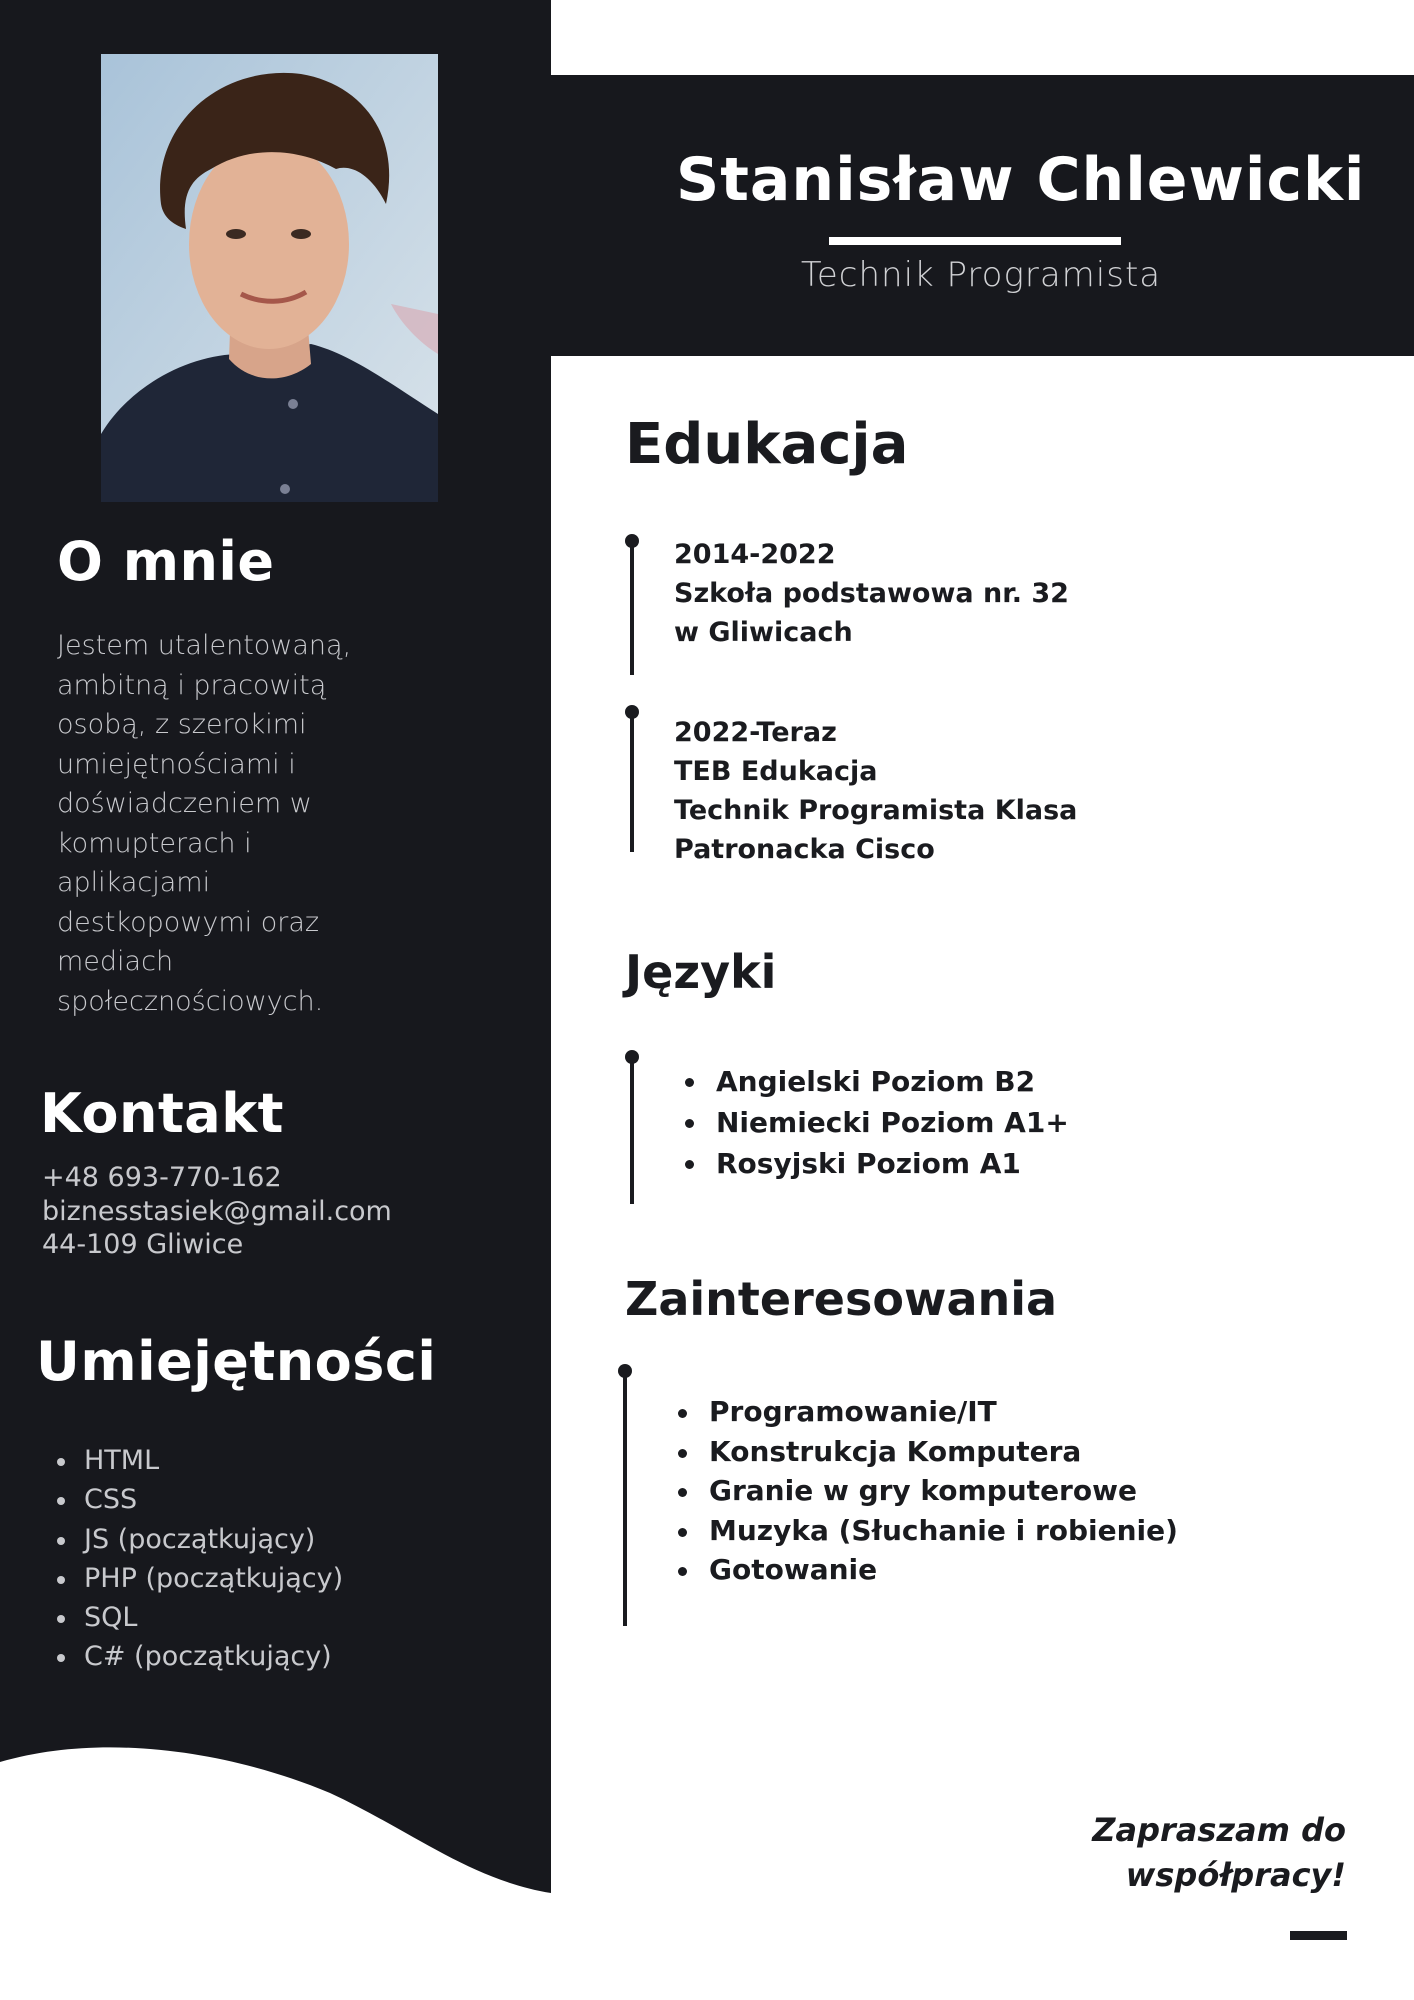 The image size is (1414, 2000). What do you see at coordinates (196, 1460) in the screenshot?
I see `skill-item: HTML` at bounding box center [196, 1460].